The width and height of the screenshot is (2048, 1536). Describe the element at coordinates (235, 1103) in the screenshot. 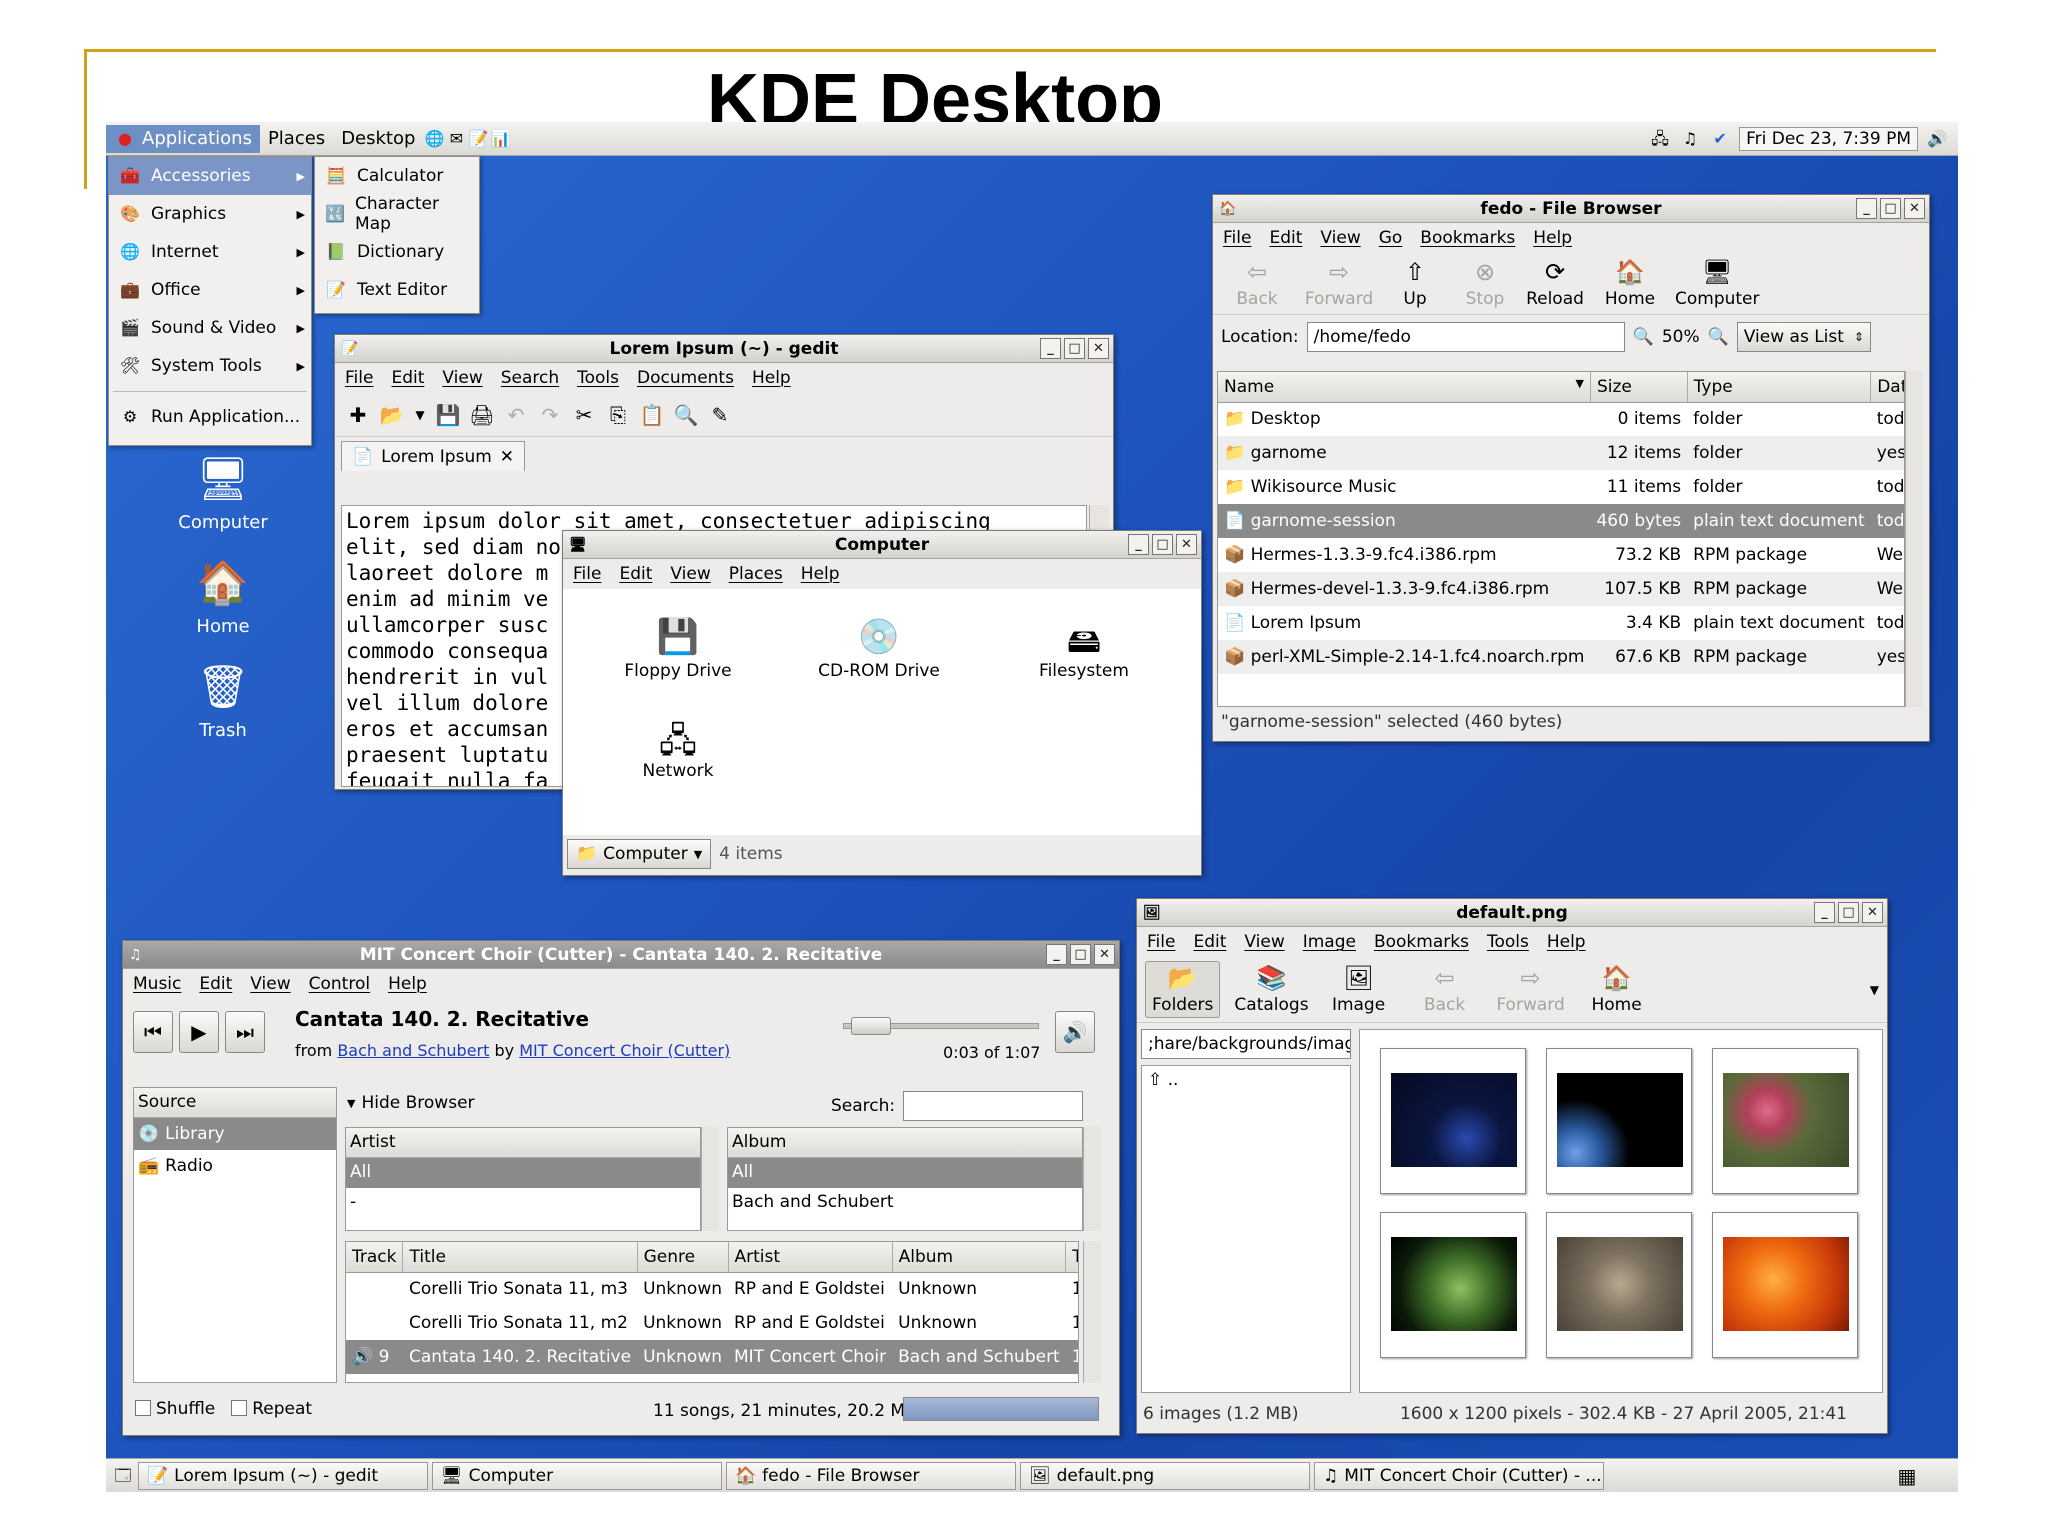

I see `source-header: Source` at that location.